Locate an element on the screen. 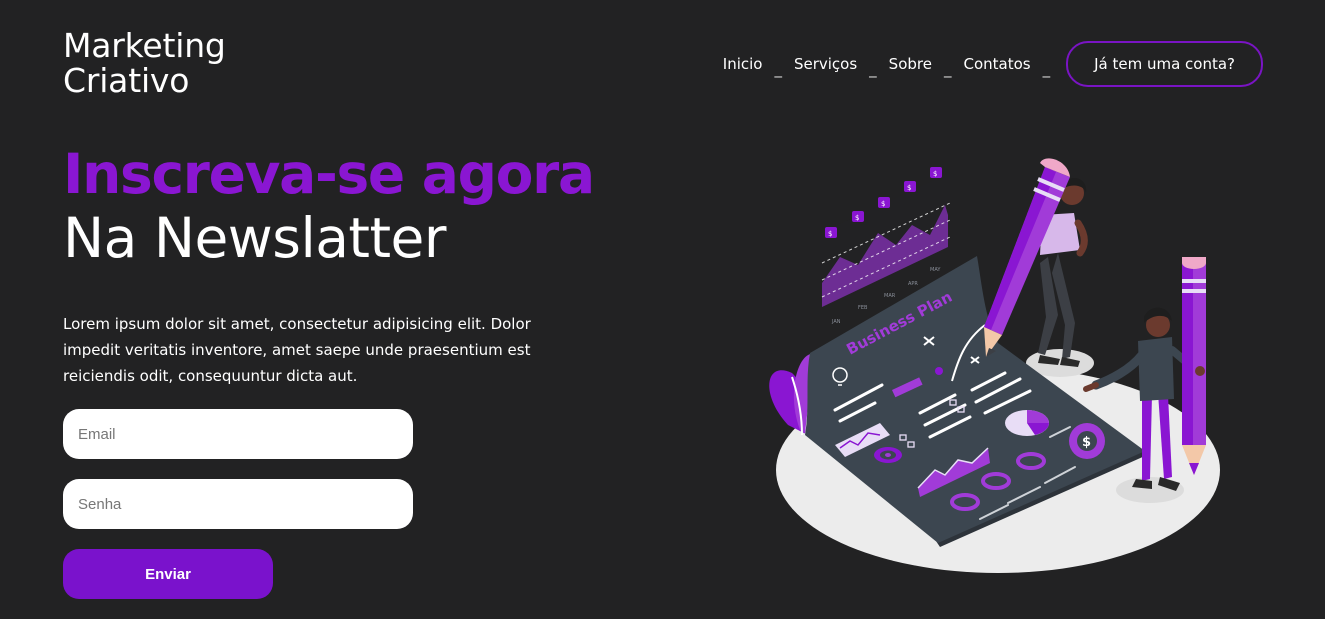 The width and height of the screenshot is (1325, 619). hero-title-accent: Inscreva-se agora is located at coordinates (329, 174).